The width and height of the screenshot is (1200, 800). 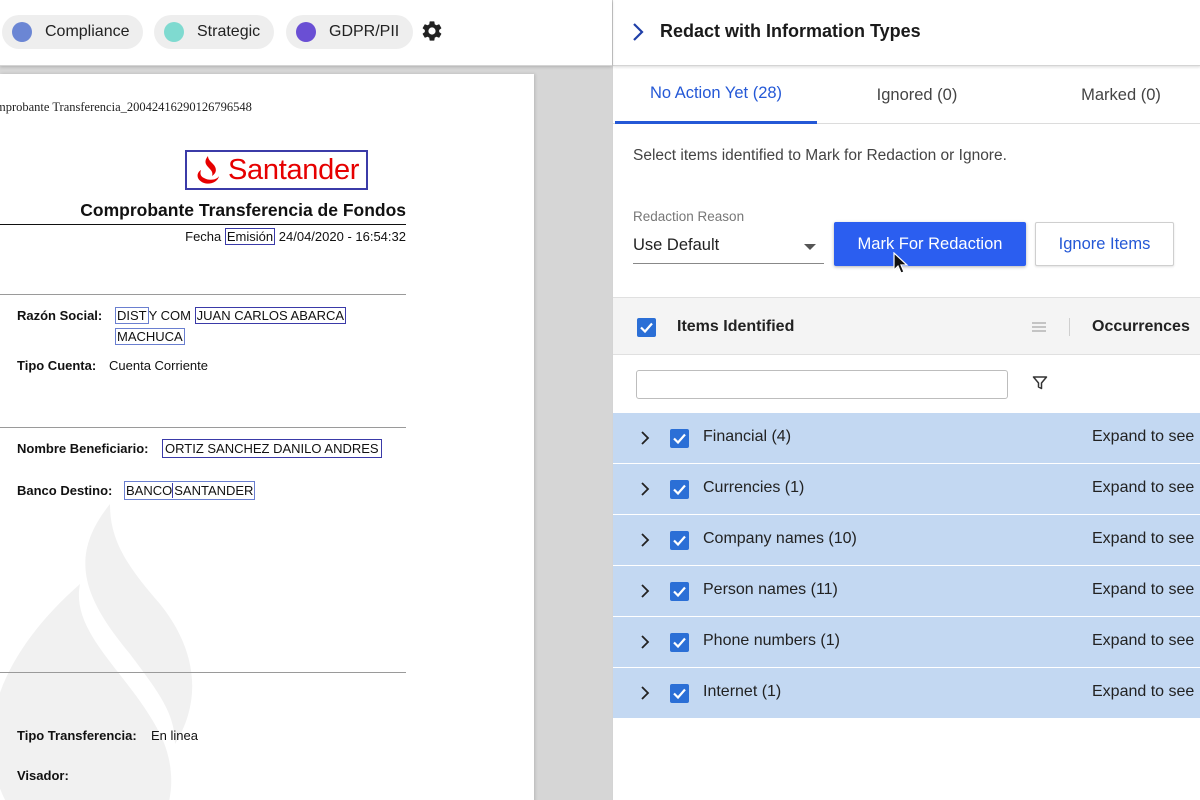 What do you see at coordinates (208, 170) in the screenshot?
I see `flame-icon` at bounding box center [208, 170].